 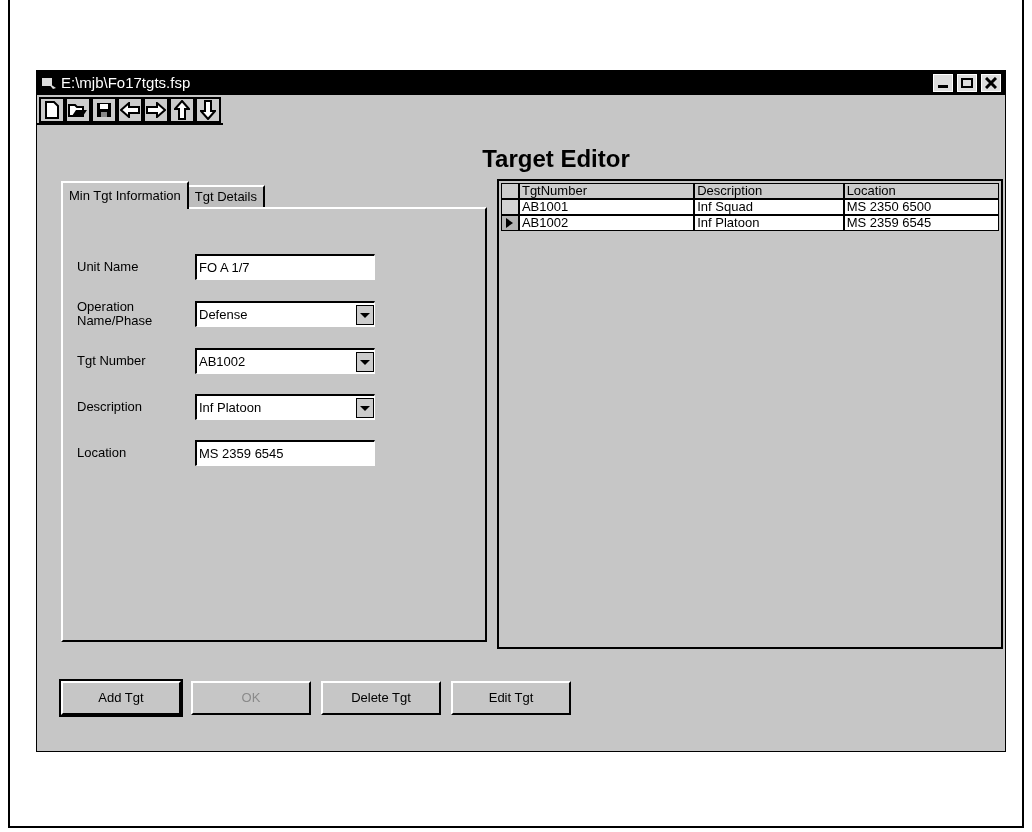 I want to click on open-button, so click(x=78, y=110).